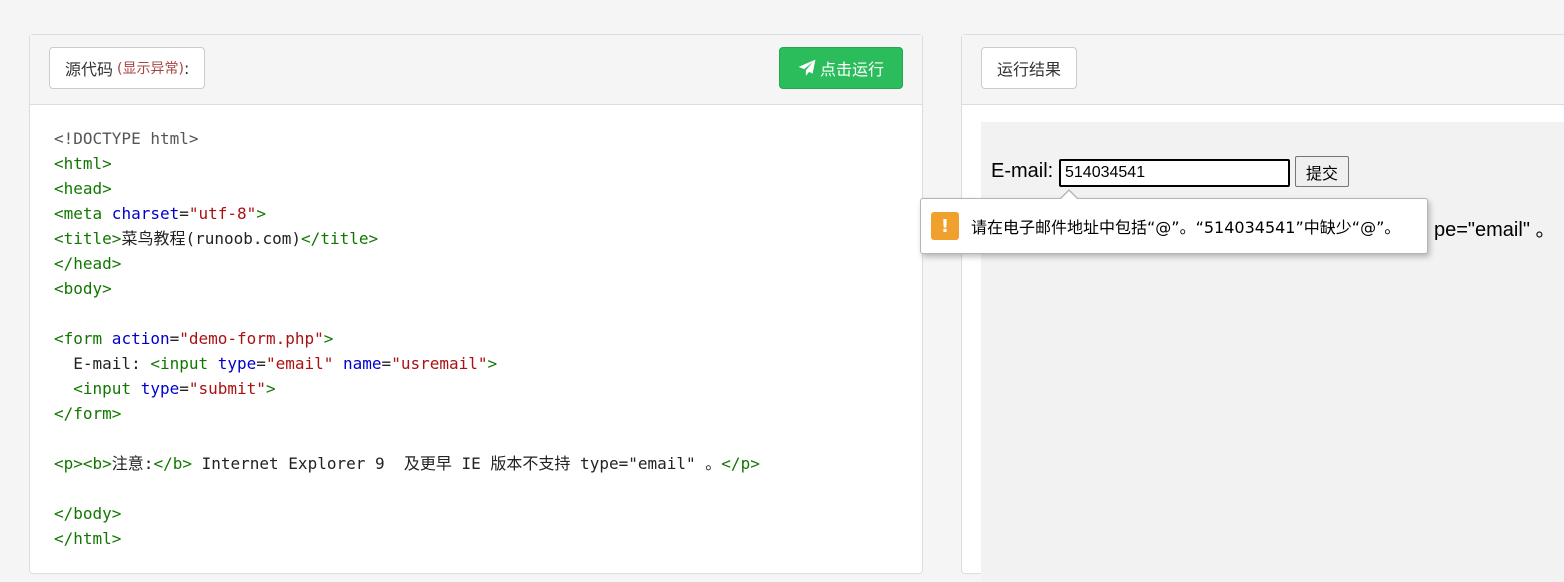  Describe the element at coordinates (126, 138) in the screenshot. I see `code-token: <!DOCTYPE html>` at that location.